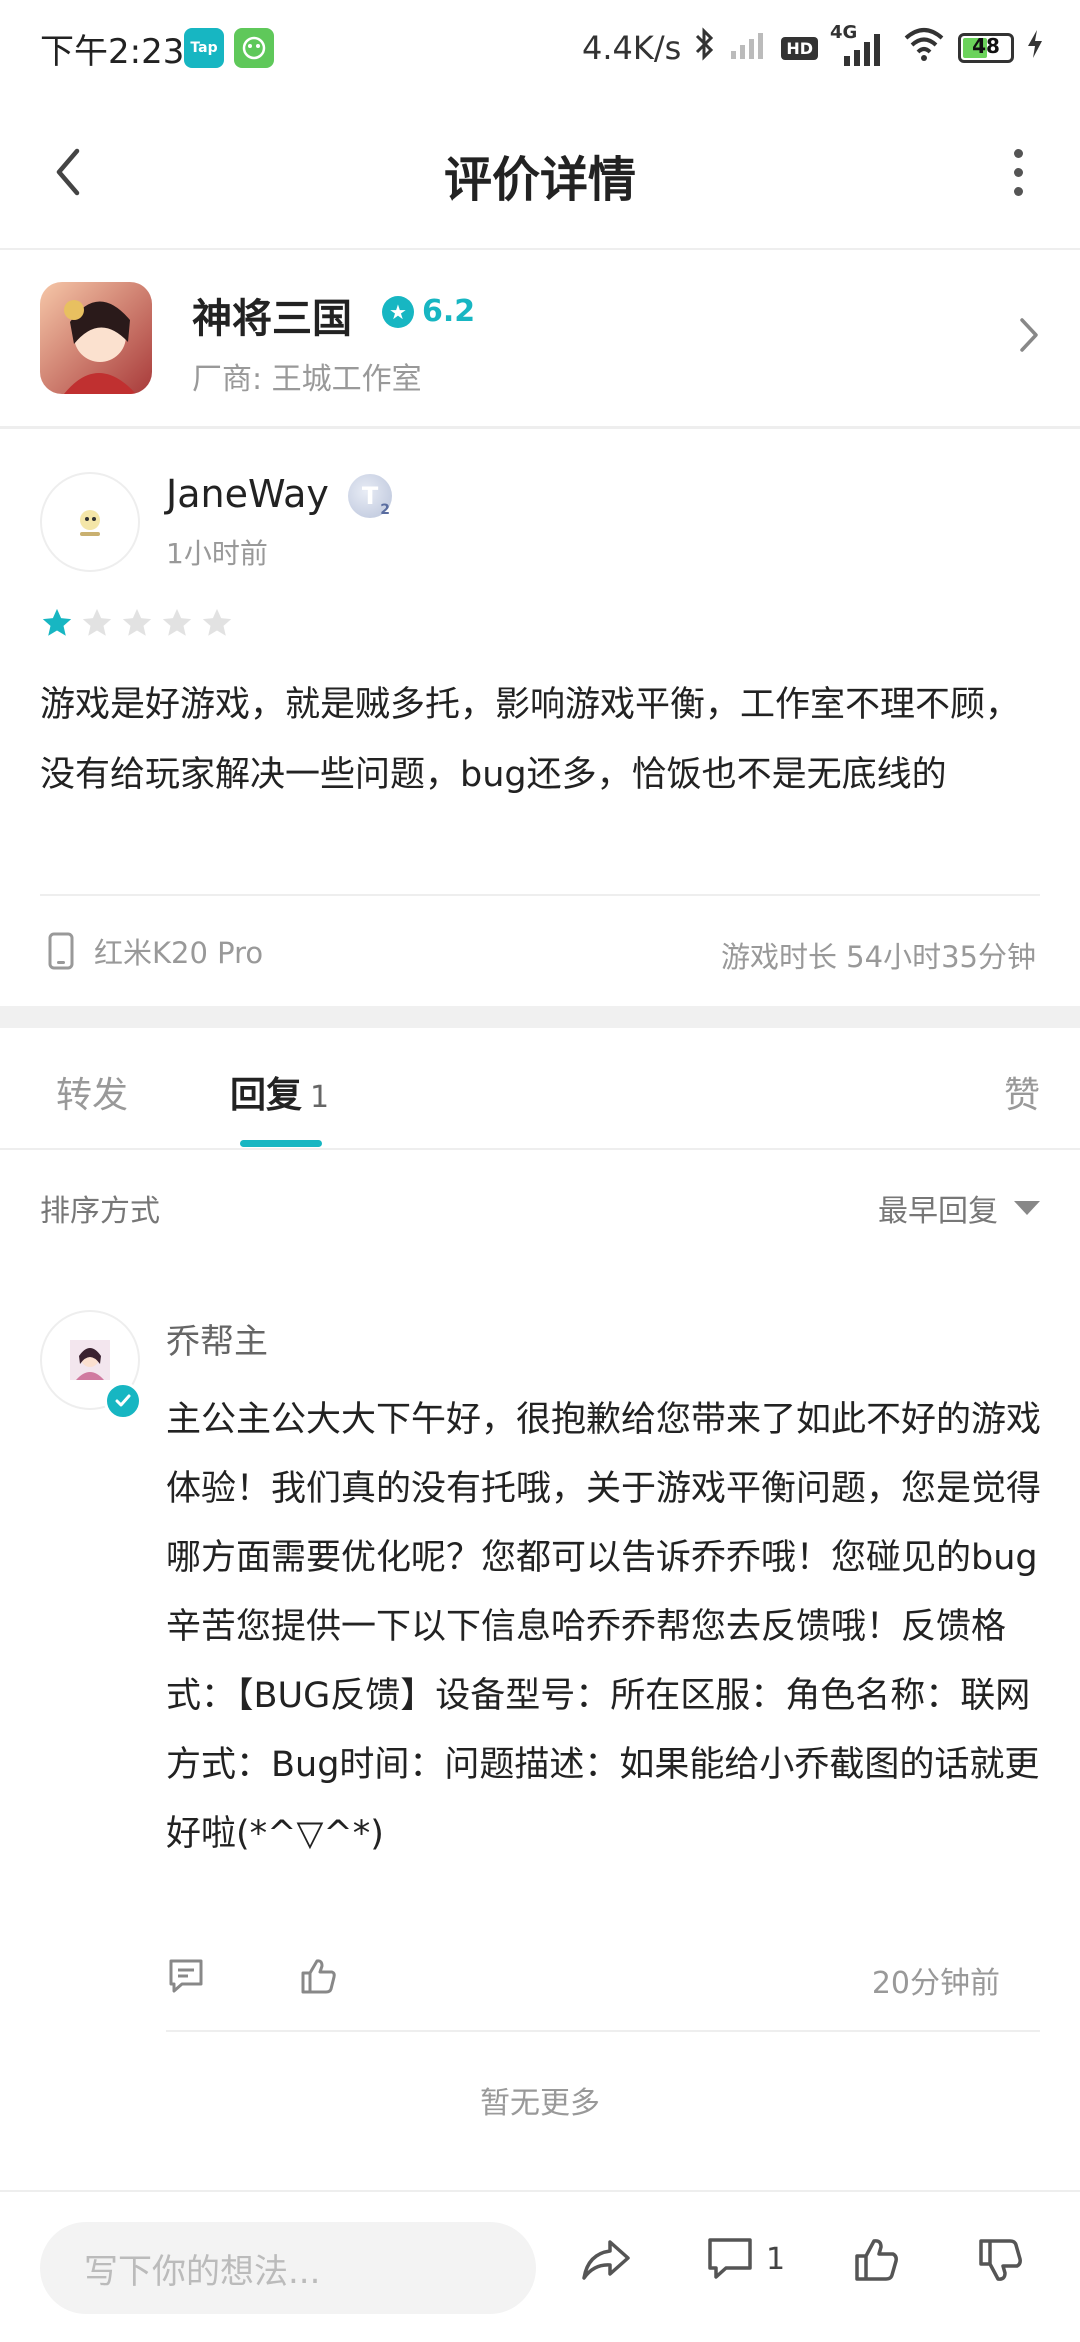  Describe the element at coordinates (217, 553) in the screenshot. I see `review-time: 1小时前` at that location.